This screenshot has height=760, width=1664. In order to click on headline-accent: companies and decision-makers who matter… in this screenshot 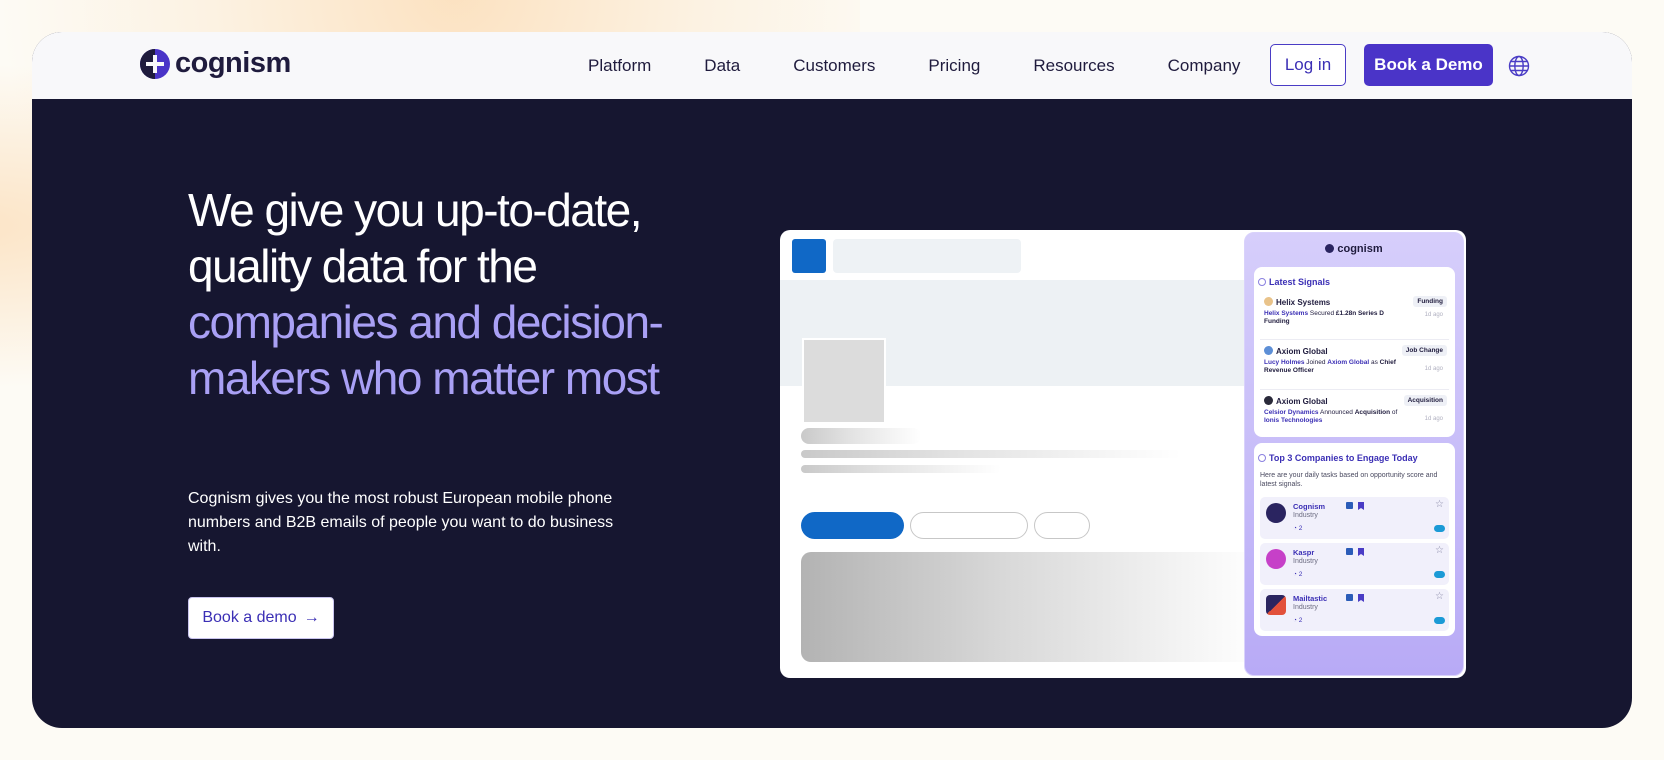, I will do `click(426, 350)`.